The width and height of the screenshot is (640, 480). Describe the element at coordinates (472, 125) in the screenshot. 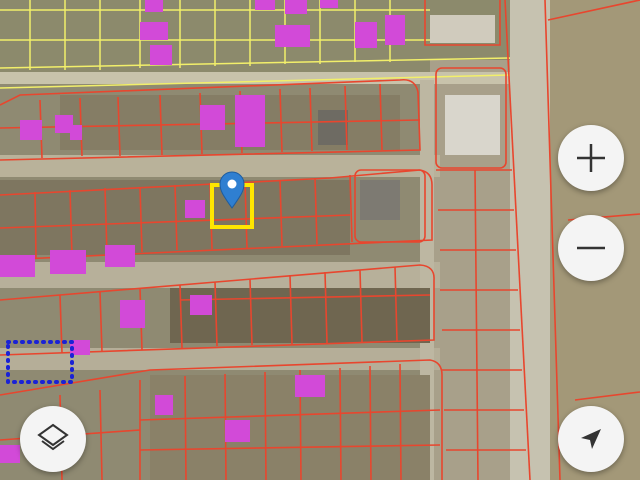

I see `warehouse-building` at that location.